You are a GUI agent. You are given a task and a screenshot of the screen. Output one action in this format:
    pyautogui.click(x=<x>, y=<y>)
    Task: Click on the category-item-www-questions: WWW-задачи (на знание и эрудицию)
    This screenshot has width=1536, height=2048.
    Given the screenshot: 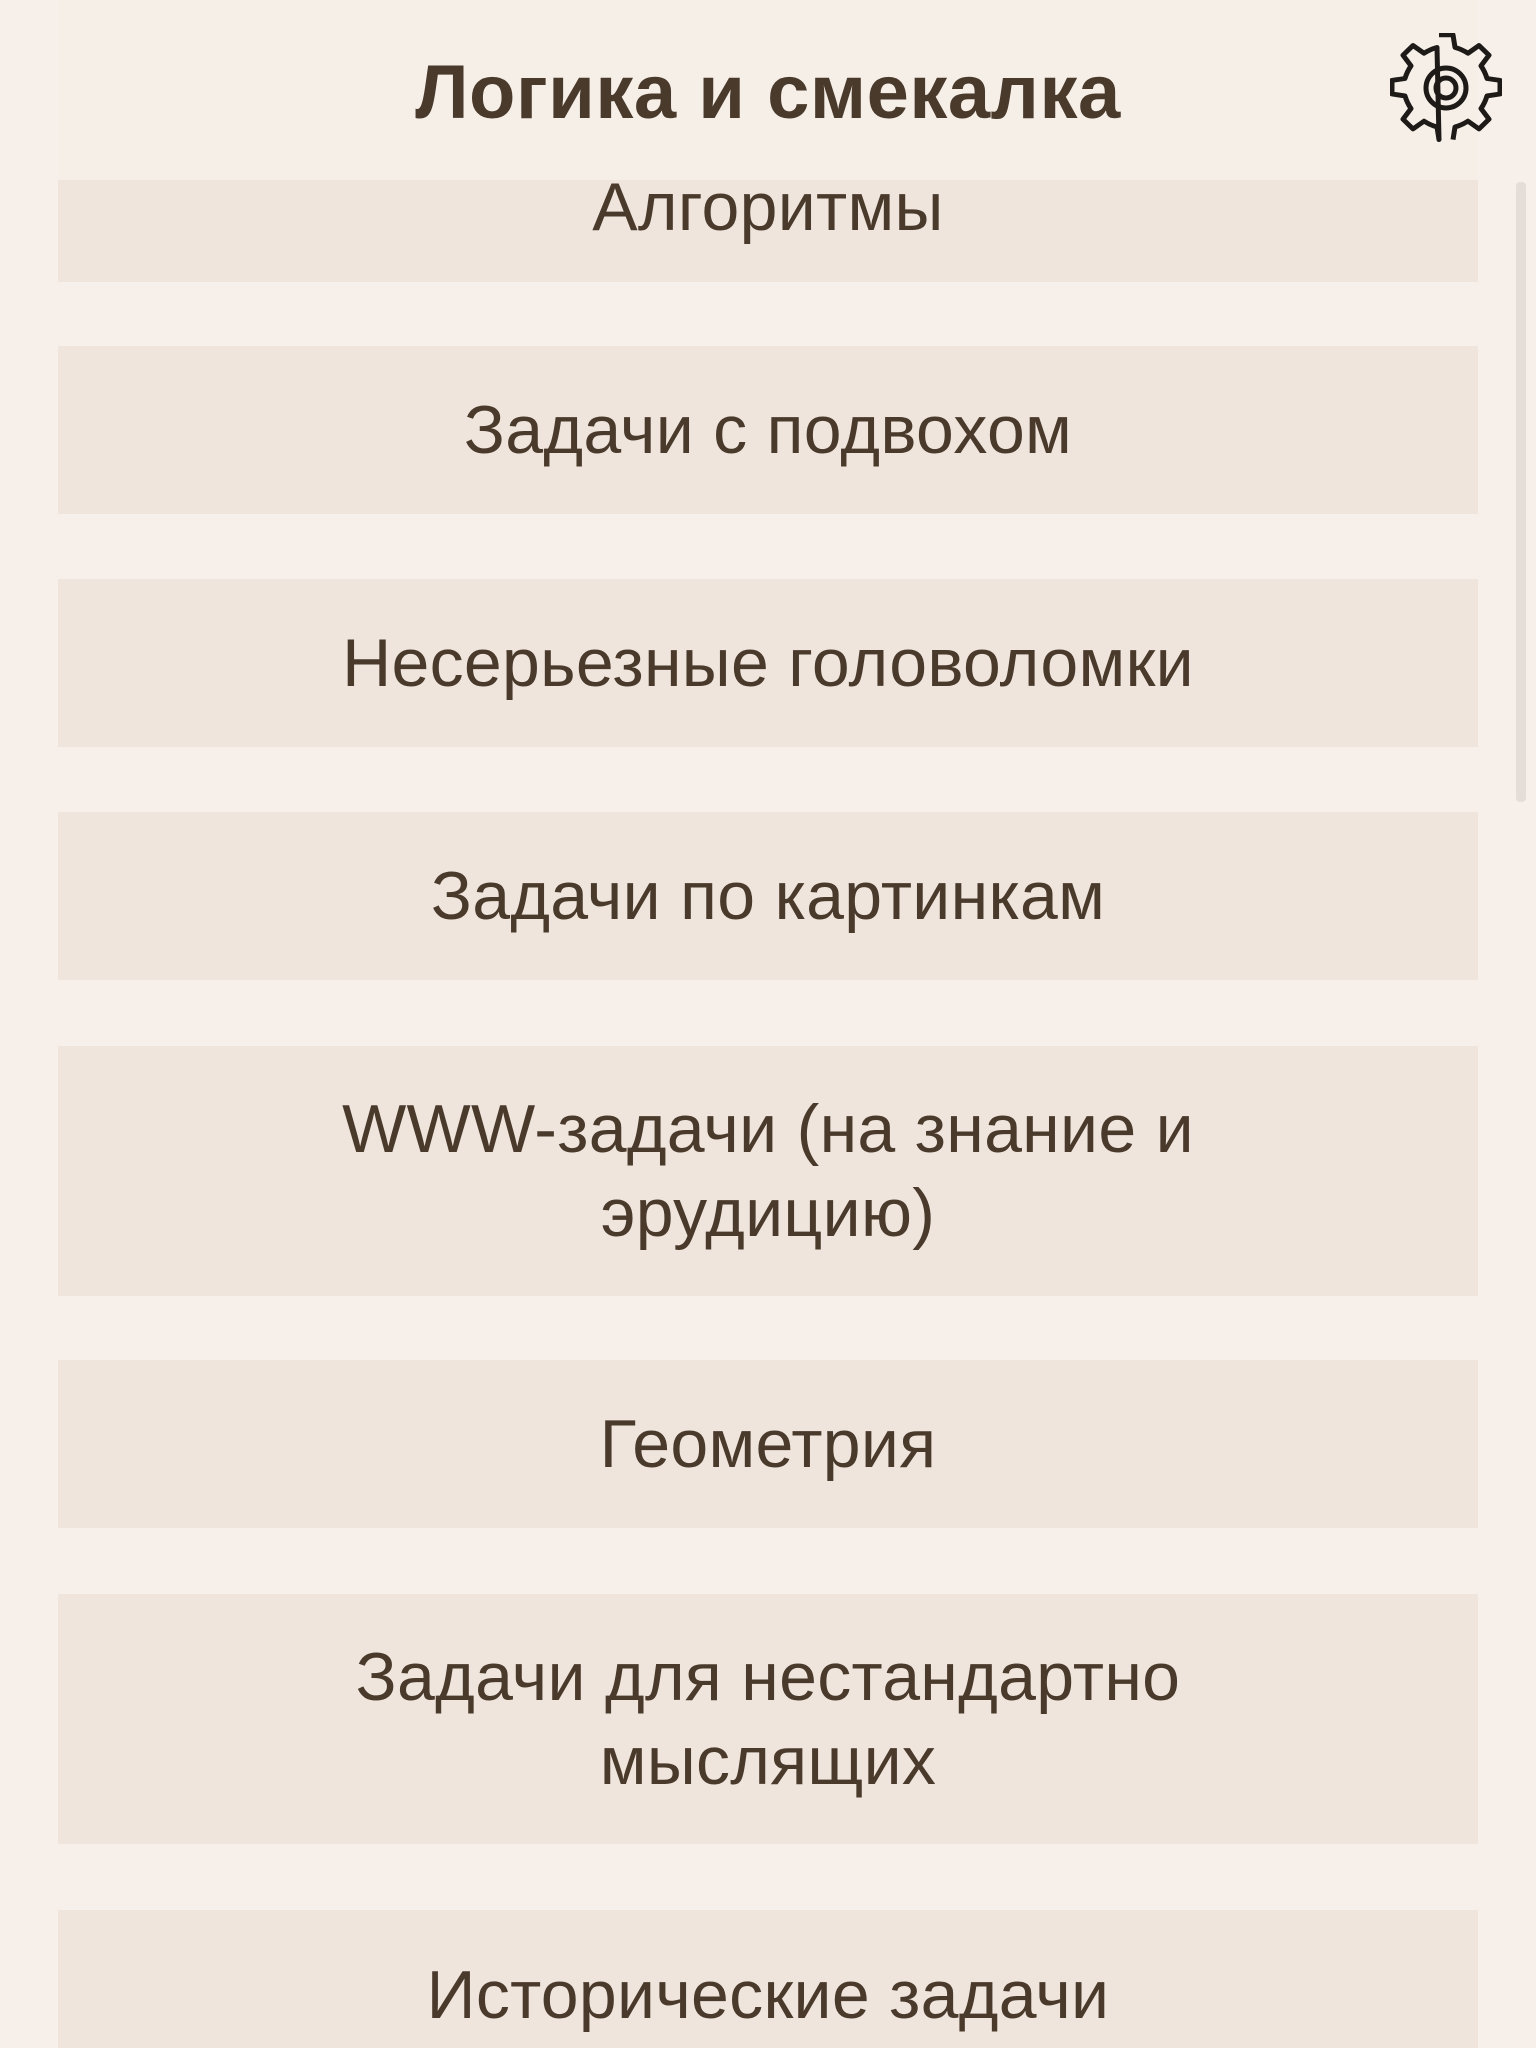 What is the action you would take?
    pyautogui.click(x=768, y=1171)
    